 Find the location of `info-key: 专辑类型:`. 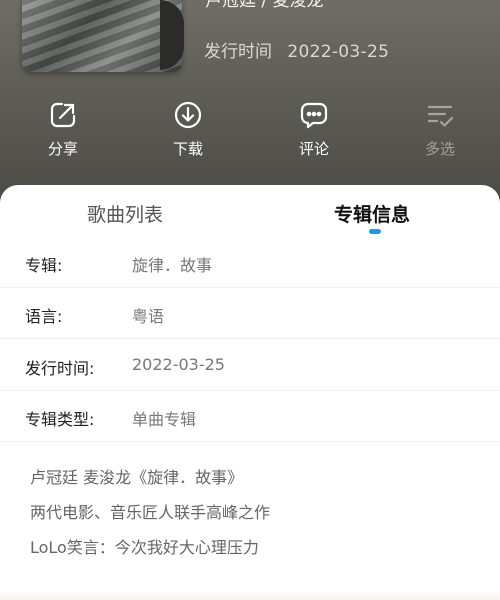

info-key: 专辑类型: is located at coordinates (60, 419).